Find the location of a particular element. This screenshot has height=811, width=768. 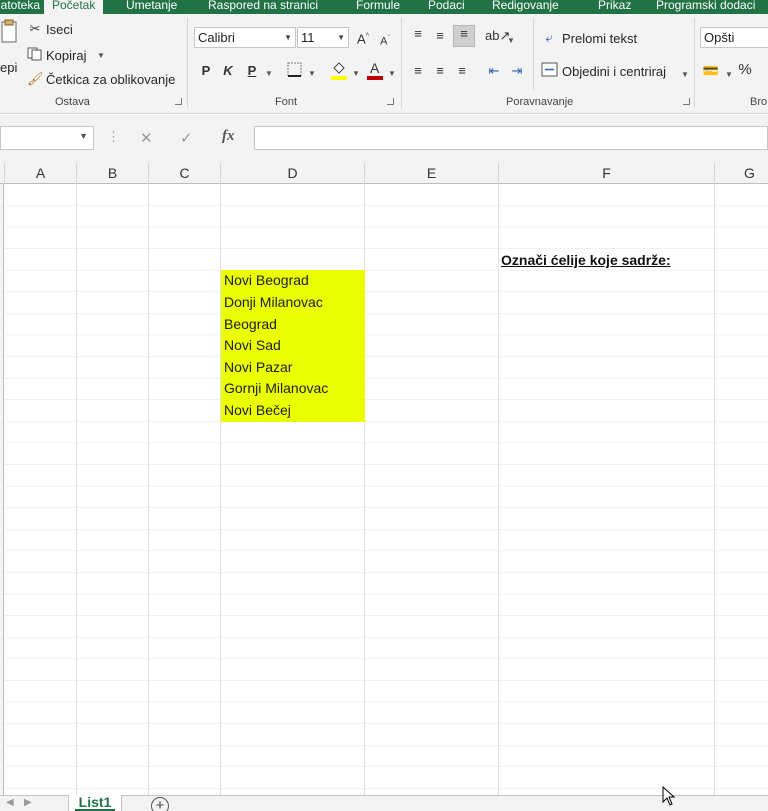

column-header-d: D is located at coordinates (293, 173).